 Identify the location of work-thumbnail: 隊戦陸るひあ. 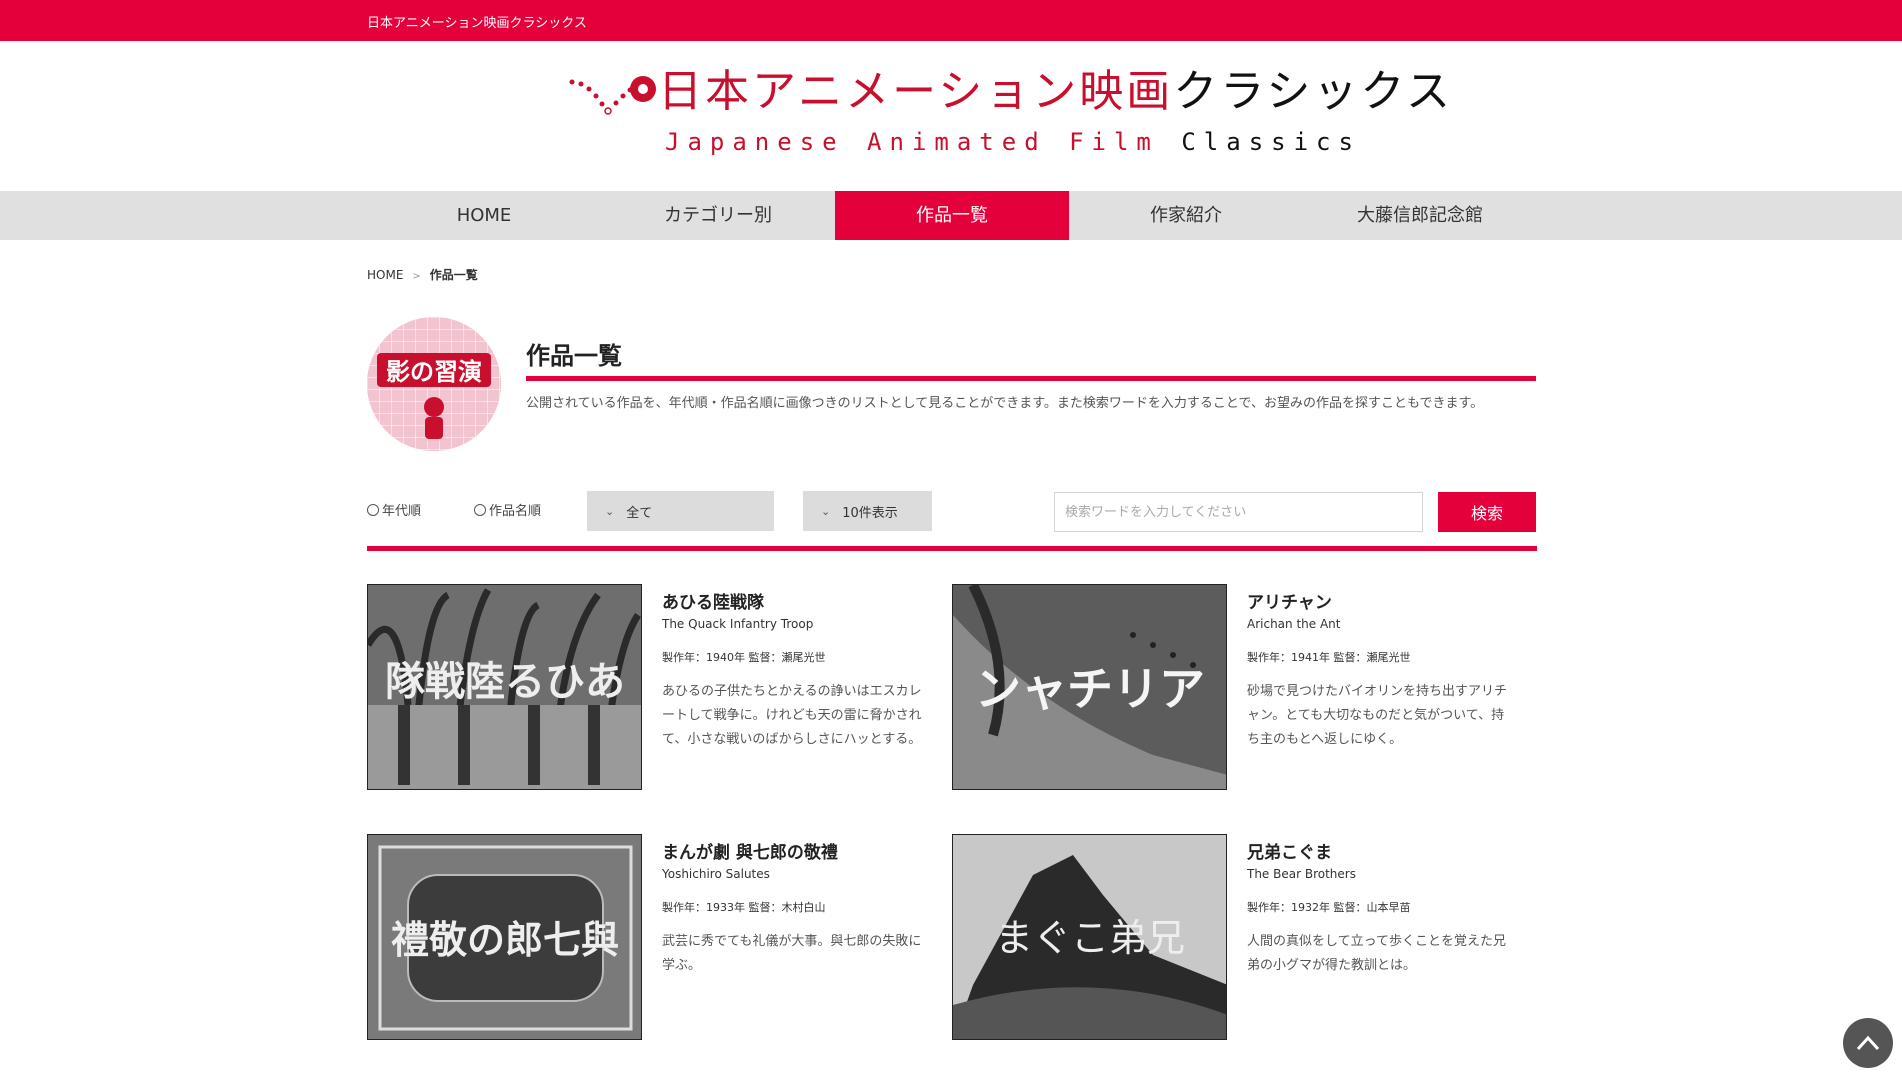
(504, 687).